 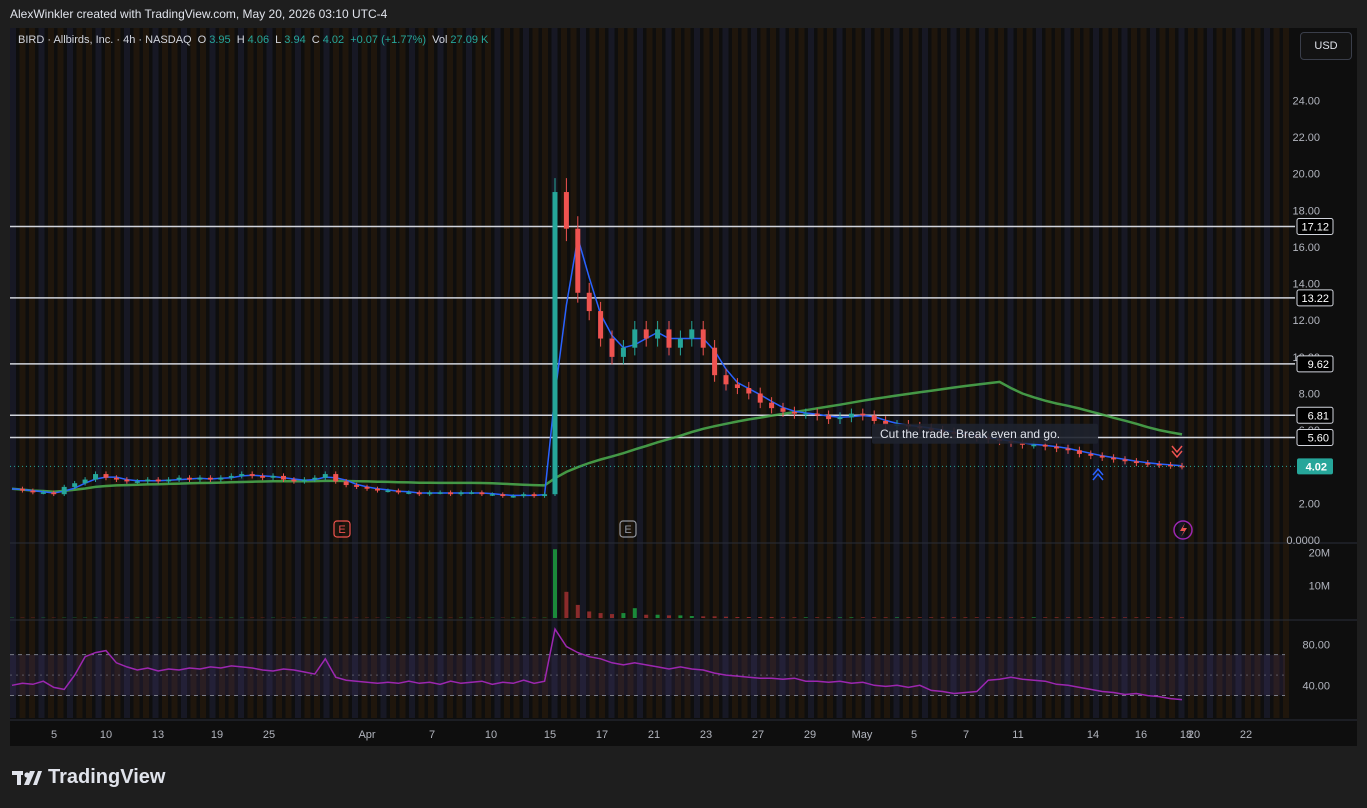 I want to click on footer: TradingView, so click(x=683, y=777).